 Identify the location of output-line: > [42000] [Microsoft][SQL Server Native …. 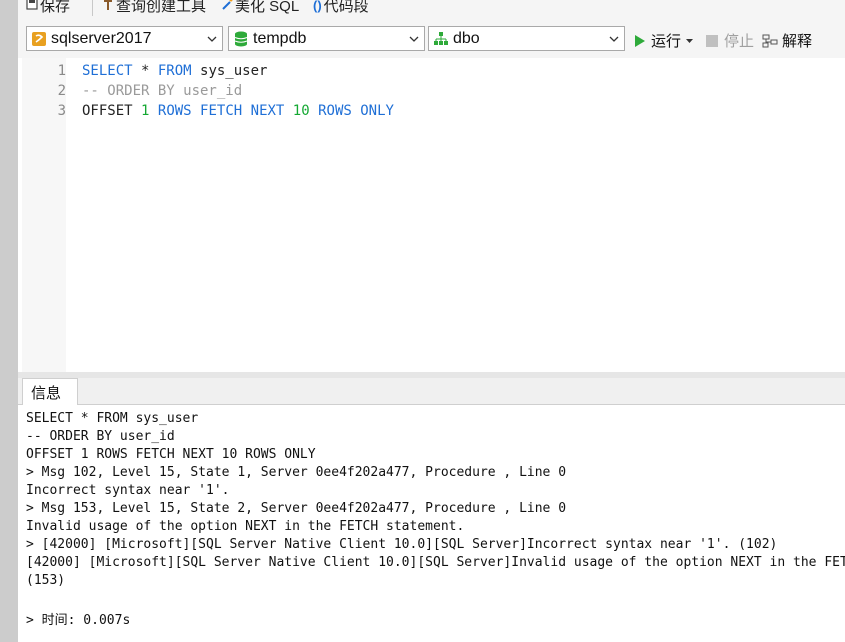
(402, 544).